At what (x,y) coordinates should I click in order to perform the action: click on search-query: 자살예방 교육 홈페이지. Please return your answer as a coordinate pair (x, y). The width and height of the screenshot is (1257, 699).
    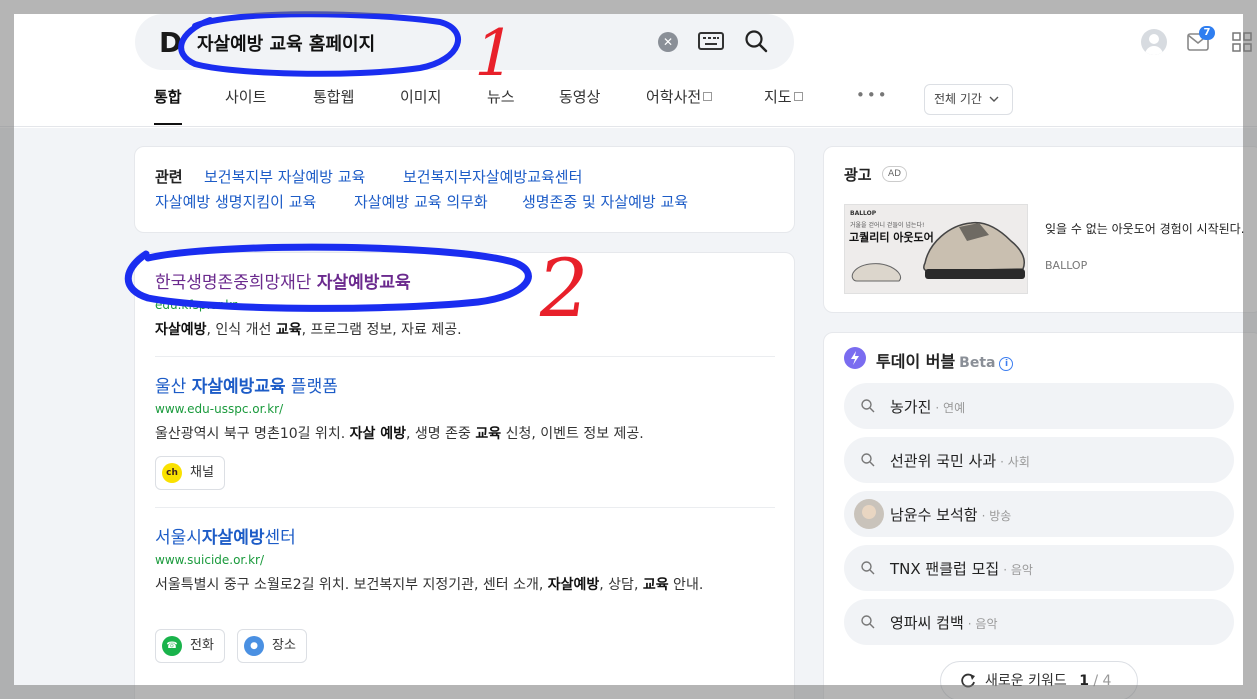
    Looking at the image, I should click on (286, 43).